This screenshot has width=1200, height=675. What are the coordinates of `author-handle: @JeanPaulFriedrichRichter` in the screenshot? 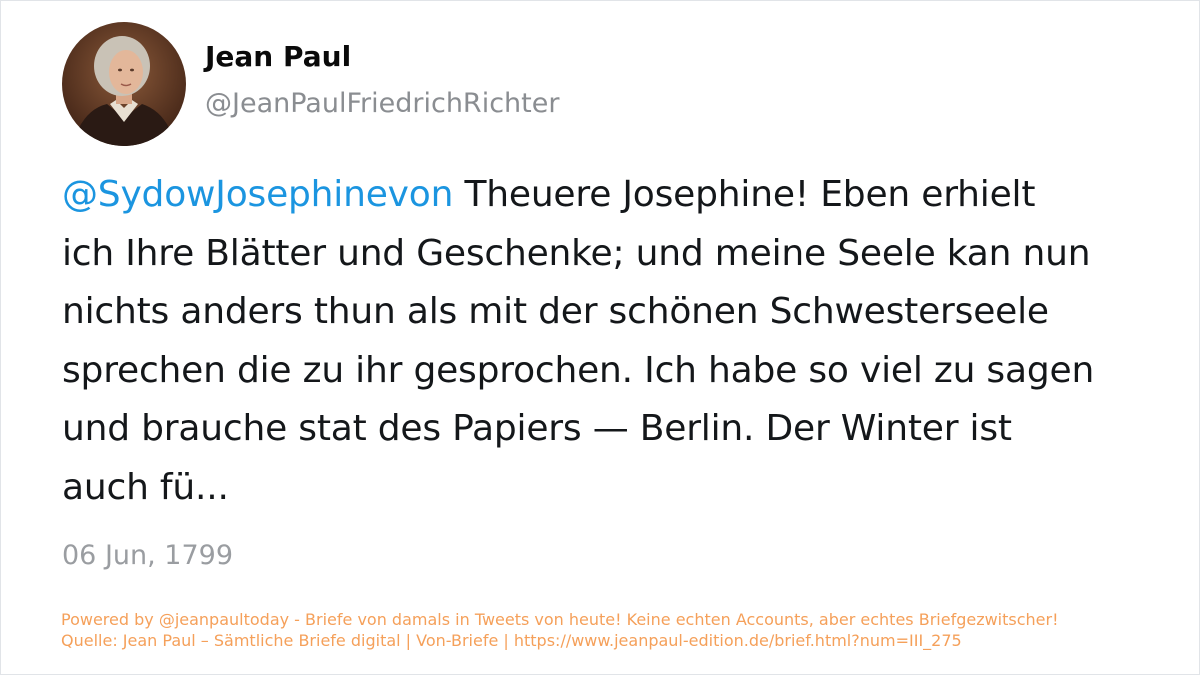 It's located at (382, 103).